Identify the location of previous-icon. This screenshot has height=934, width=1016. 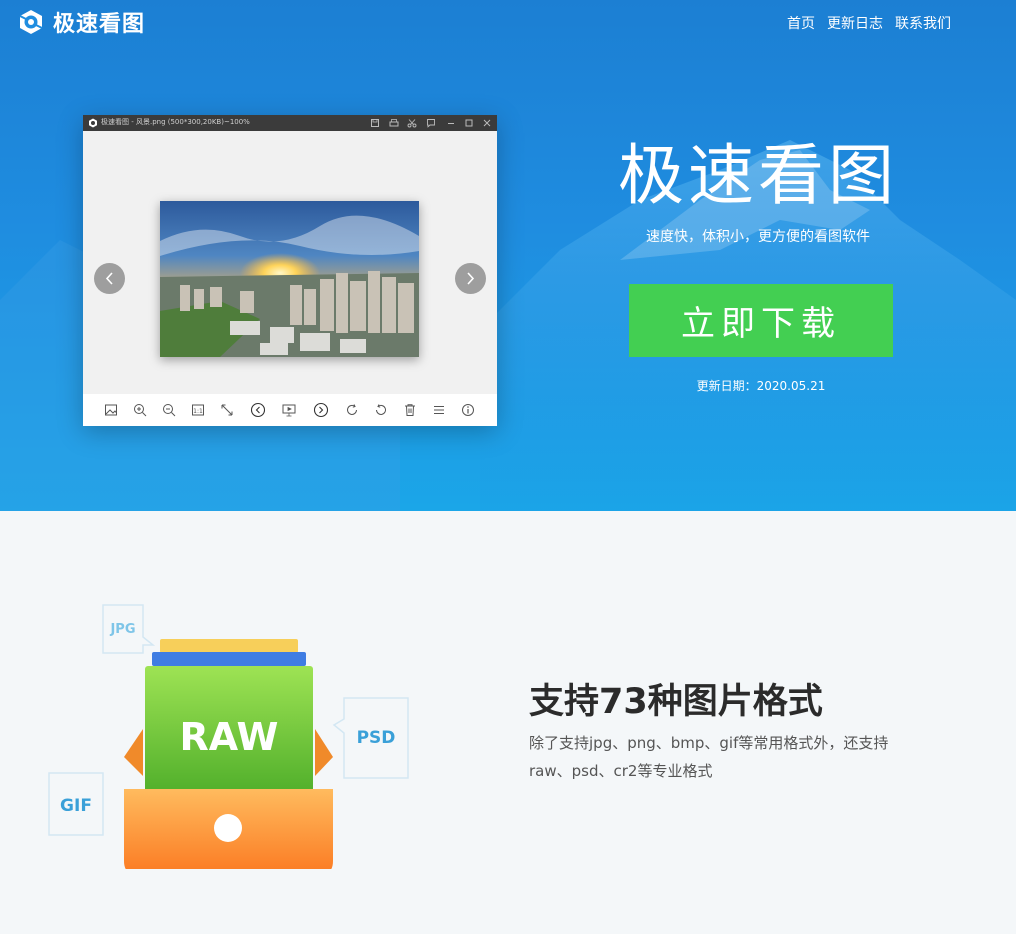
(258, 410).